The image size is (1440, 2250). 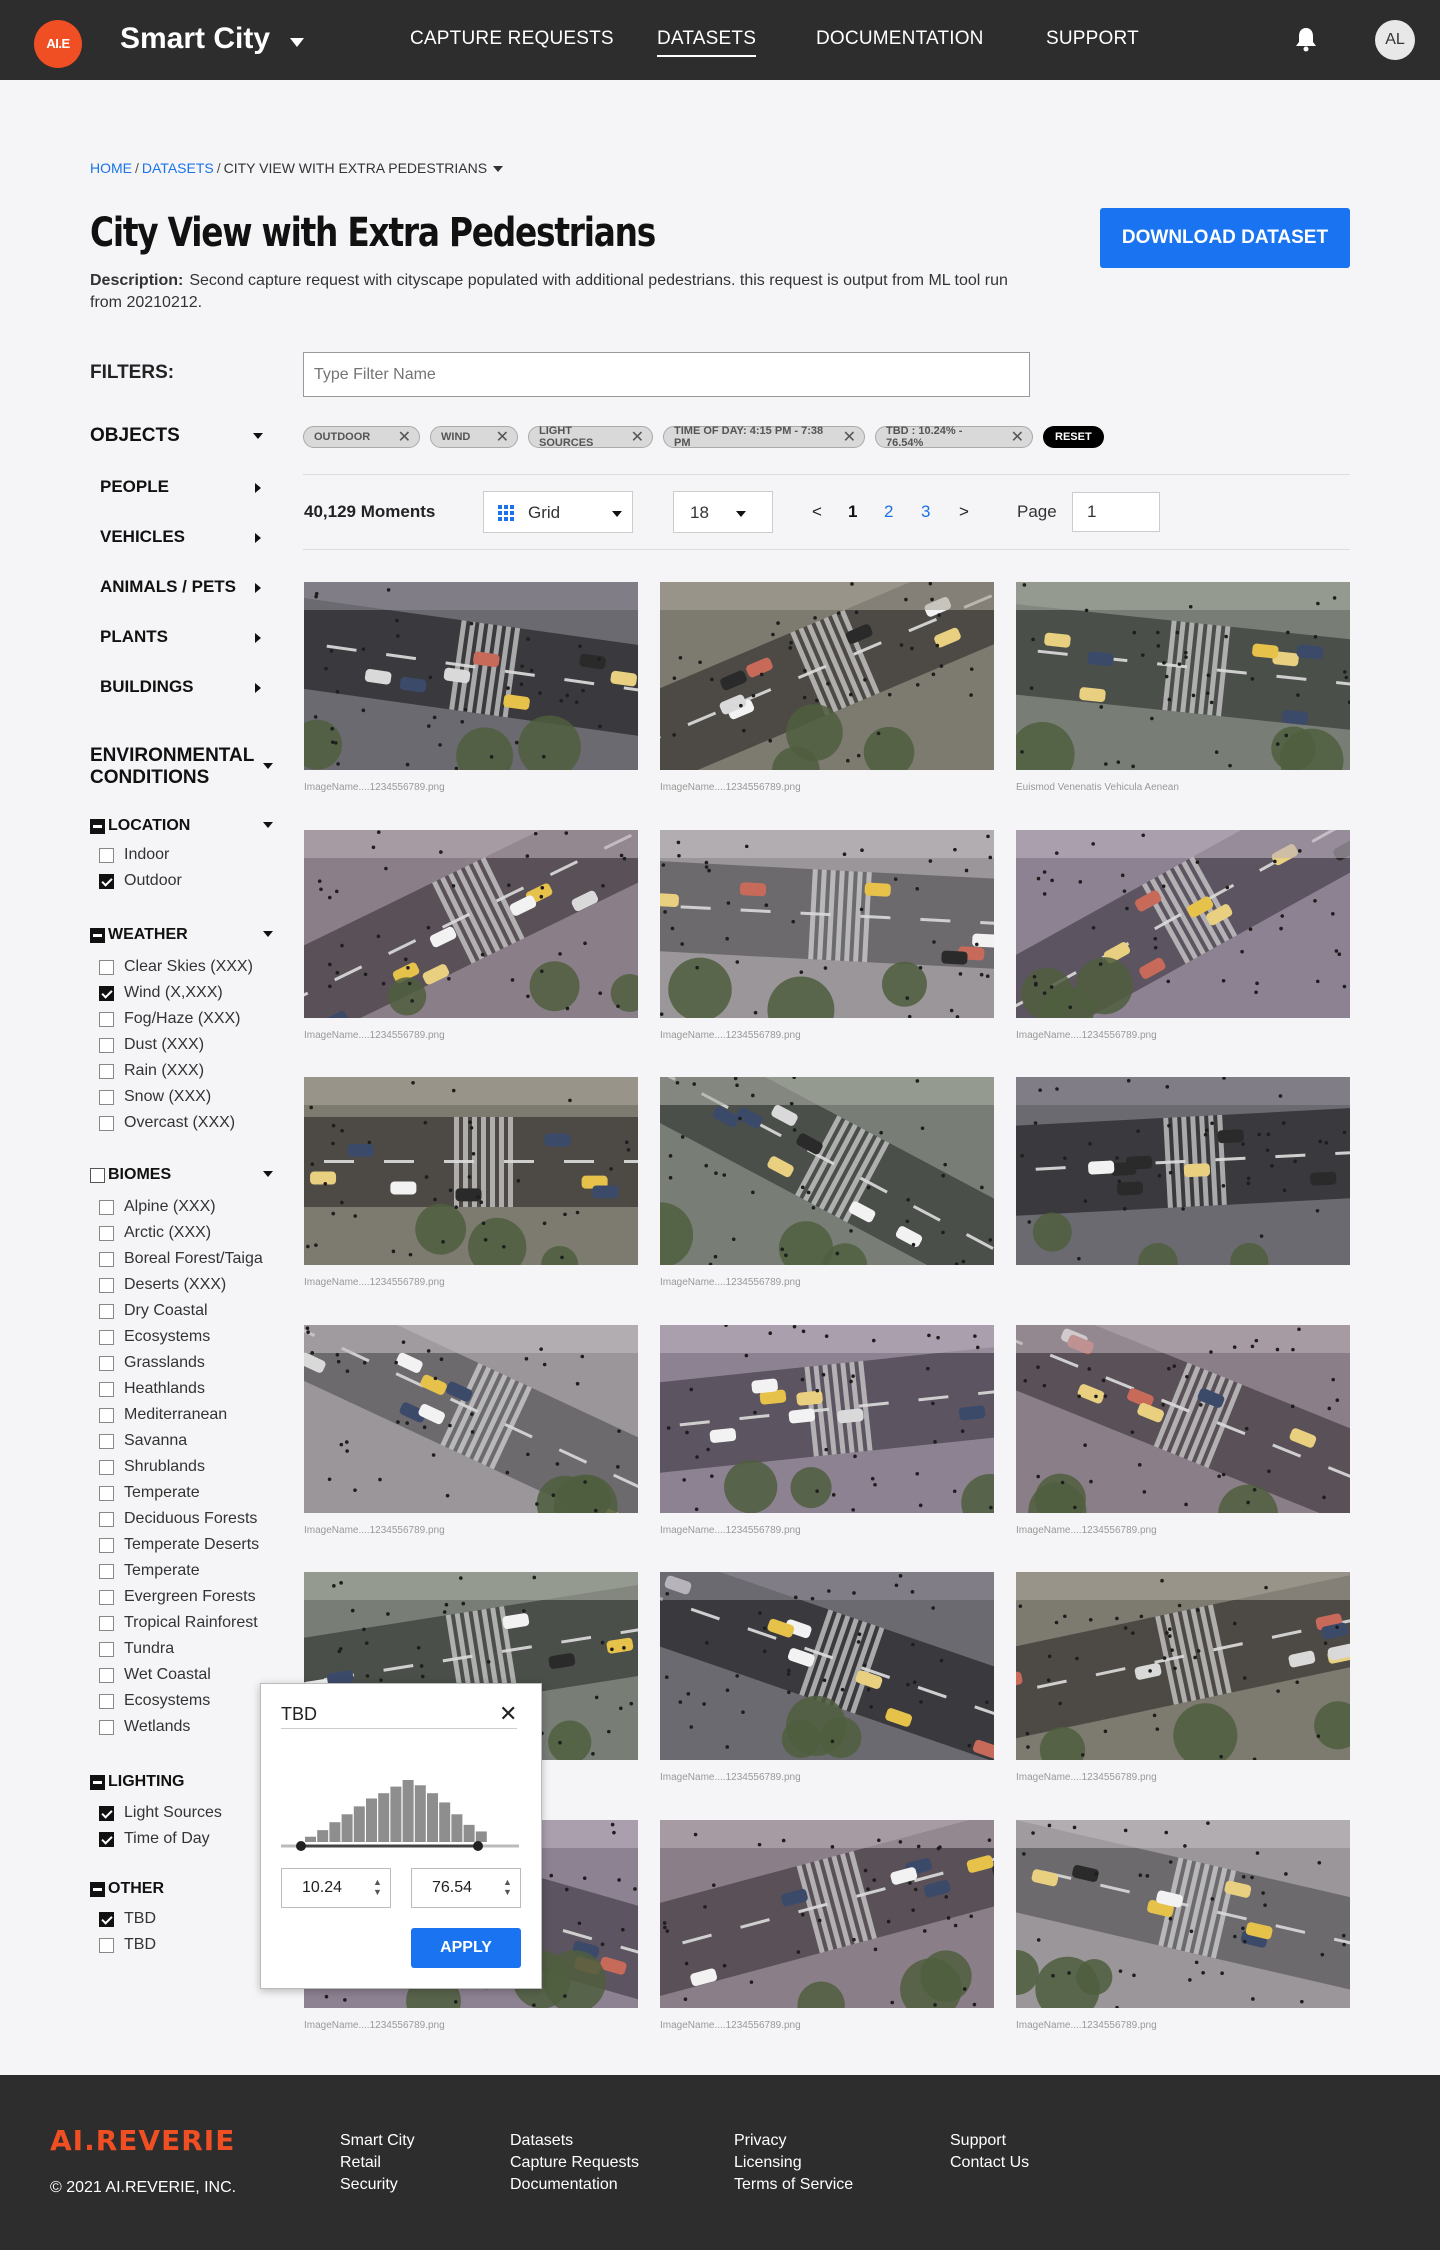 I want to click on range-max-handle, so click(x=478, y=1846).